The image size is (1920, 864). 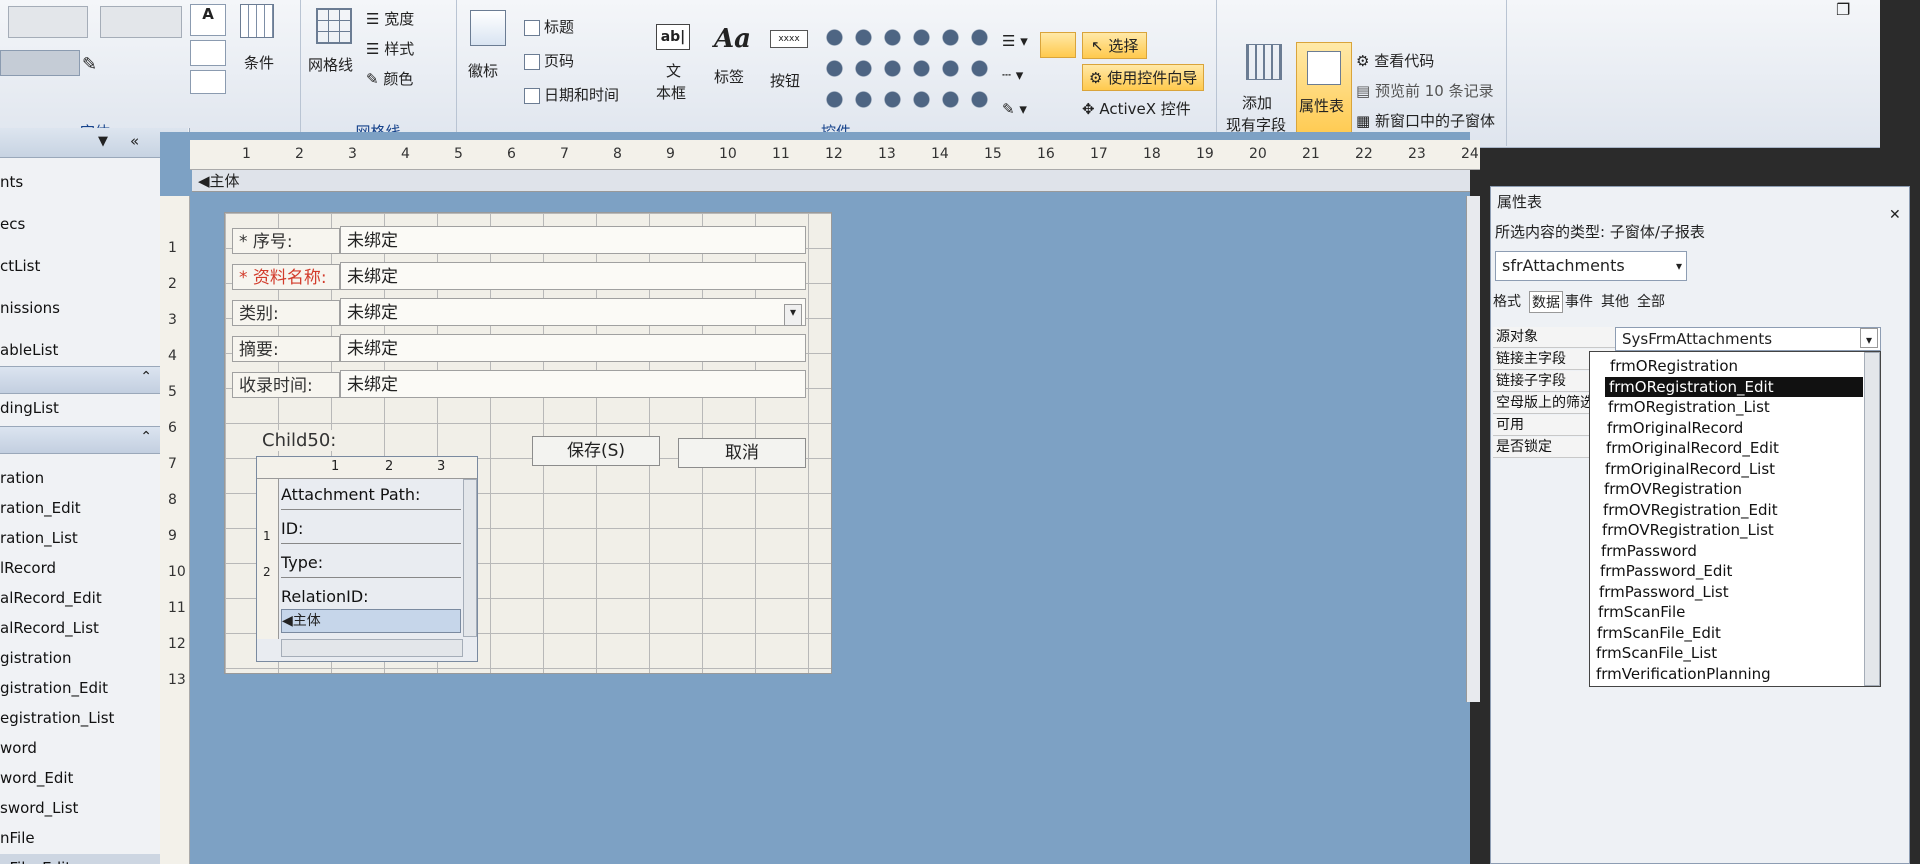 I want to click on datetime-button: 日期和时间, so click(x=571, y=94).